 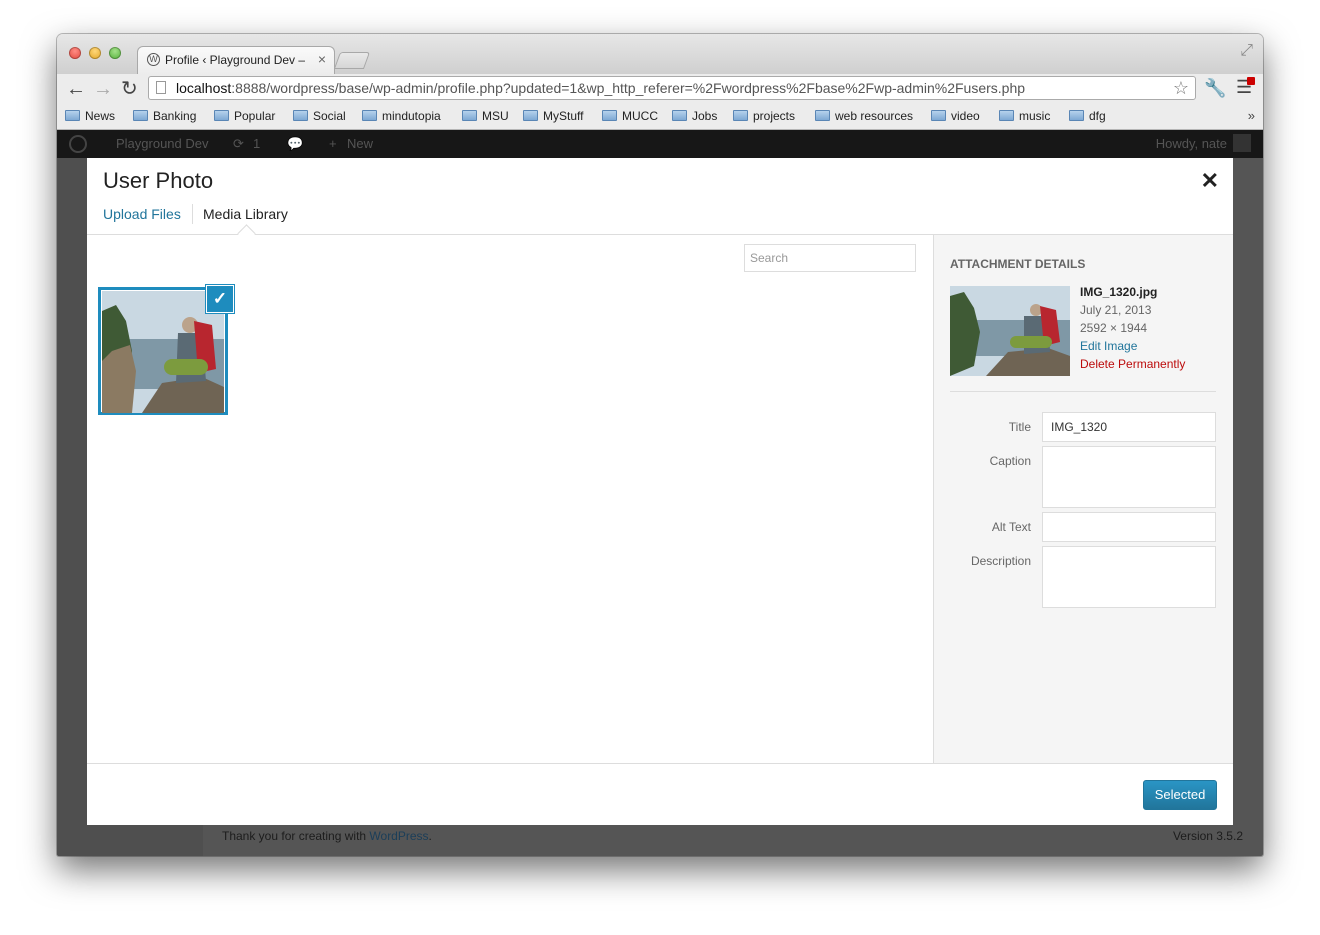 What do you see at coordinates (153, 59) in the screenshot?
I see `wordpress-favicon-icon: W` at bounding box center [153, 59].